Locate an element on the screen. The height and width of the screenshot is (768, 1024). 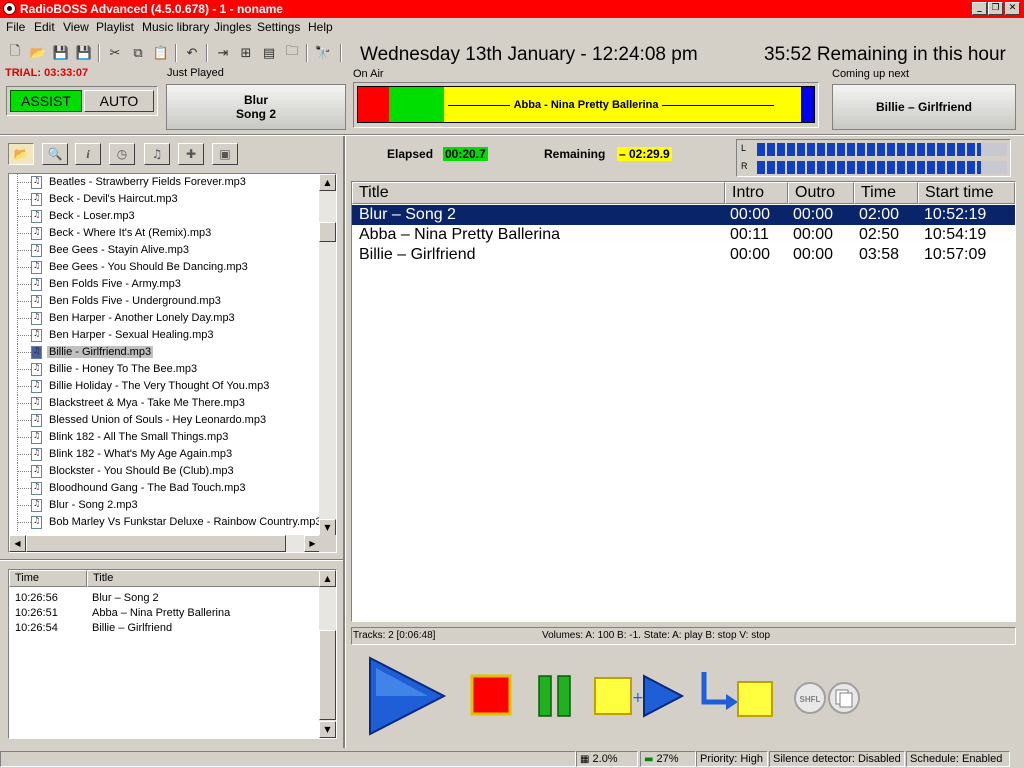
menu-help: Help is located at coordinates (320, 27).